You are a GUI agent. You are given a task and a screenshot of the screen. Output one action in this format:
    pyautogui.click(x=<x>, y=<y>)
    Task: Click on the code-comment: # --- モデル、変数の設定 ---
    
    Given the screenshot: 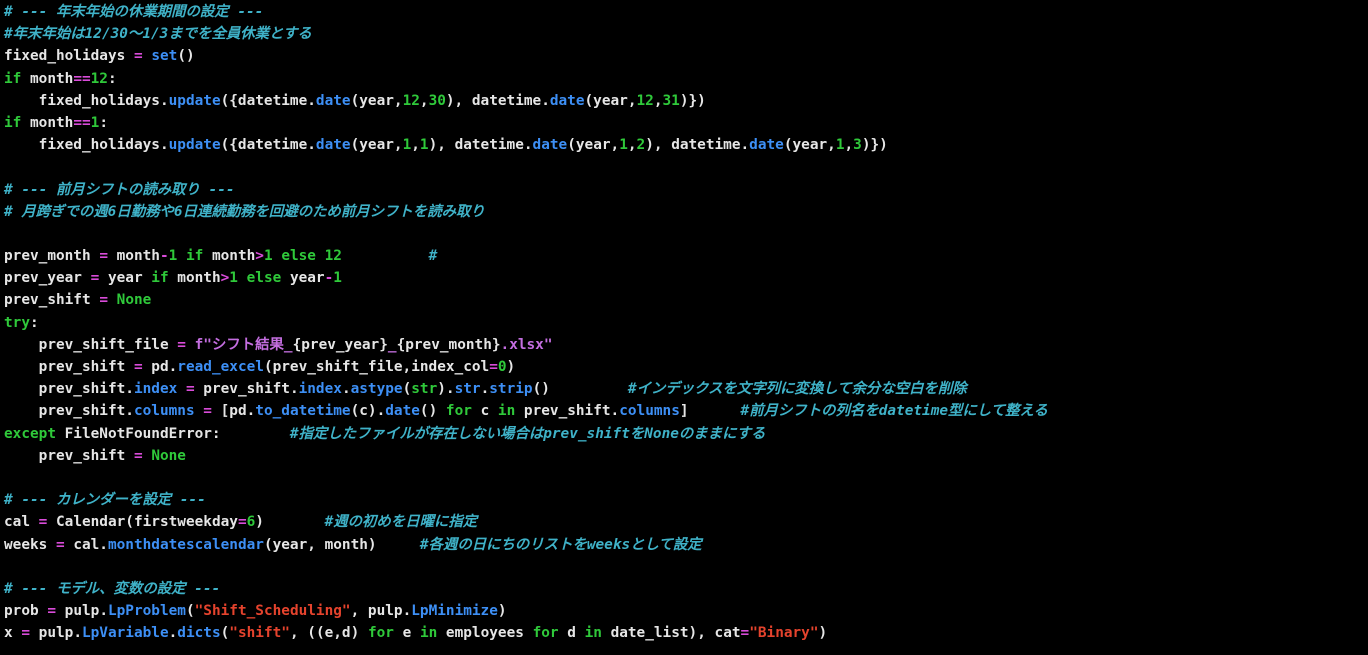 What is the action you would take?
    pyautogui.click(x=112, y=588)
    